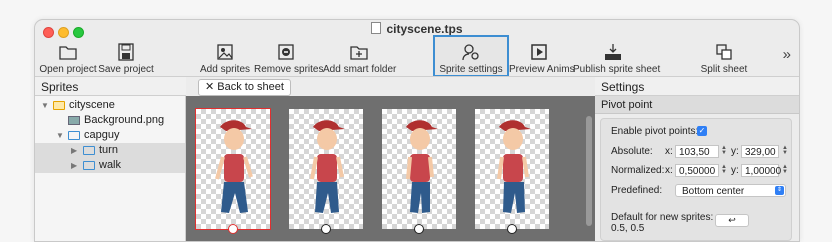 The height and width of the screenshot is (242, 832). What do you see at coordinates (787, 54) in the screenshot?
I see `toolbar-overflow-icon: »` at bounding box center [787, 54].